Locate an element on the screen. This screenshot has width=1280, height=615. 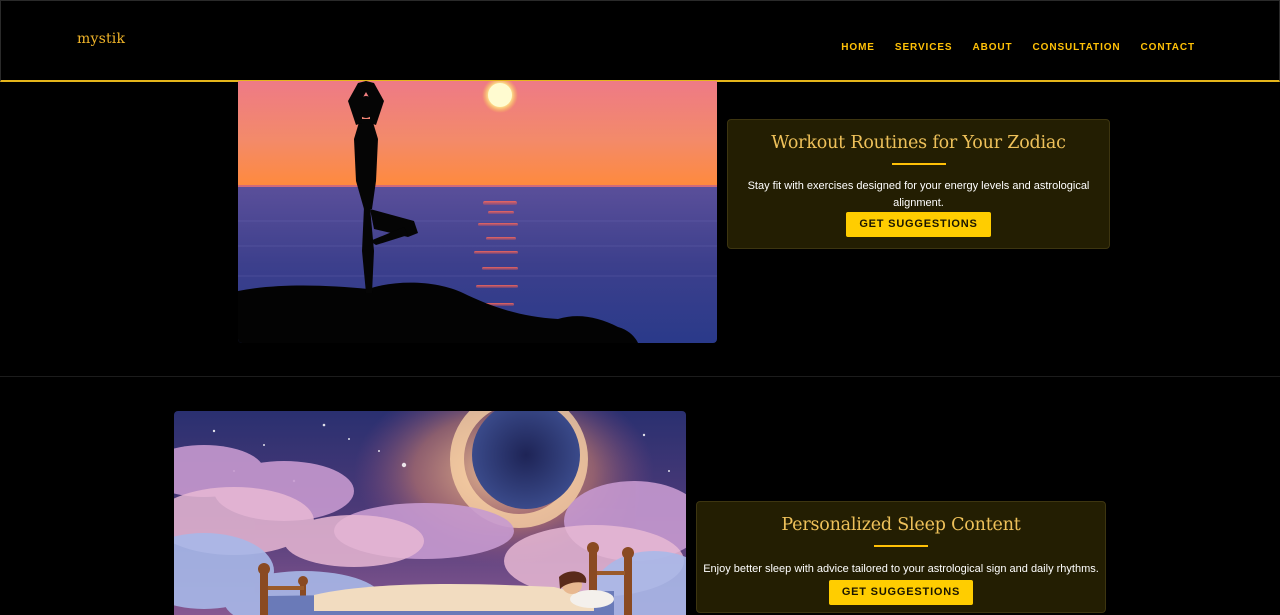
nav-link-contact: CONTACT is located at coordinates (1168, 47).